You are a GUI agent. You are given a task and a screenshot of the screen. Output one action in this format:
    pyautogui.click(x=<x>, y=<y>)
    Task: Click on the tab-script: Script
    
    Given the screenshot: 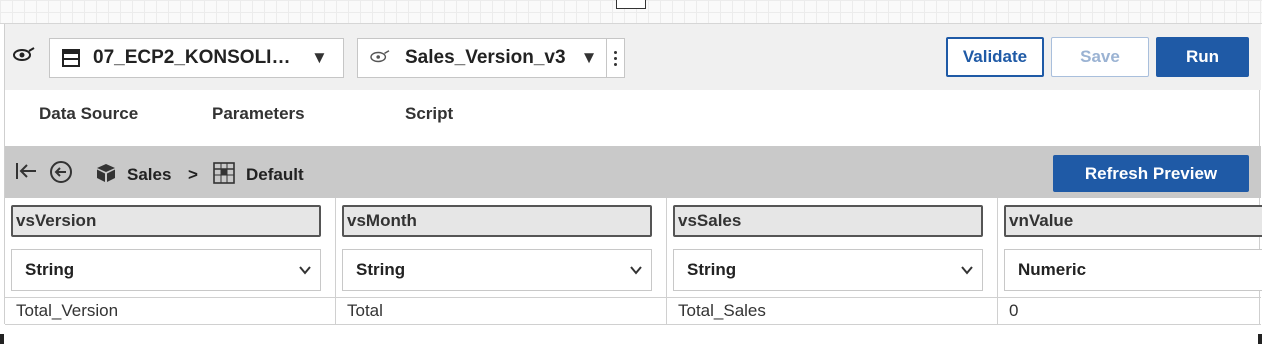 What is the action you would take?
    pyautogui.click(x=429, y=114)
    